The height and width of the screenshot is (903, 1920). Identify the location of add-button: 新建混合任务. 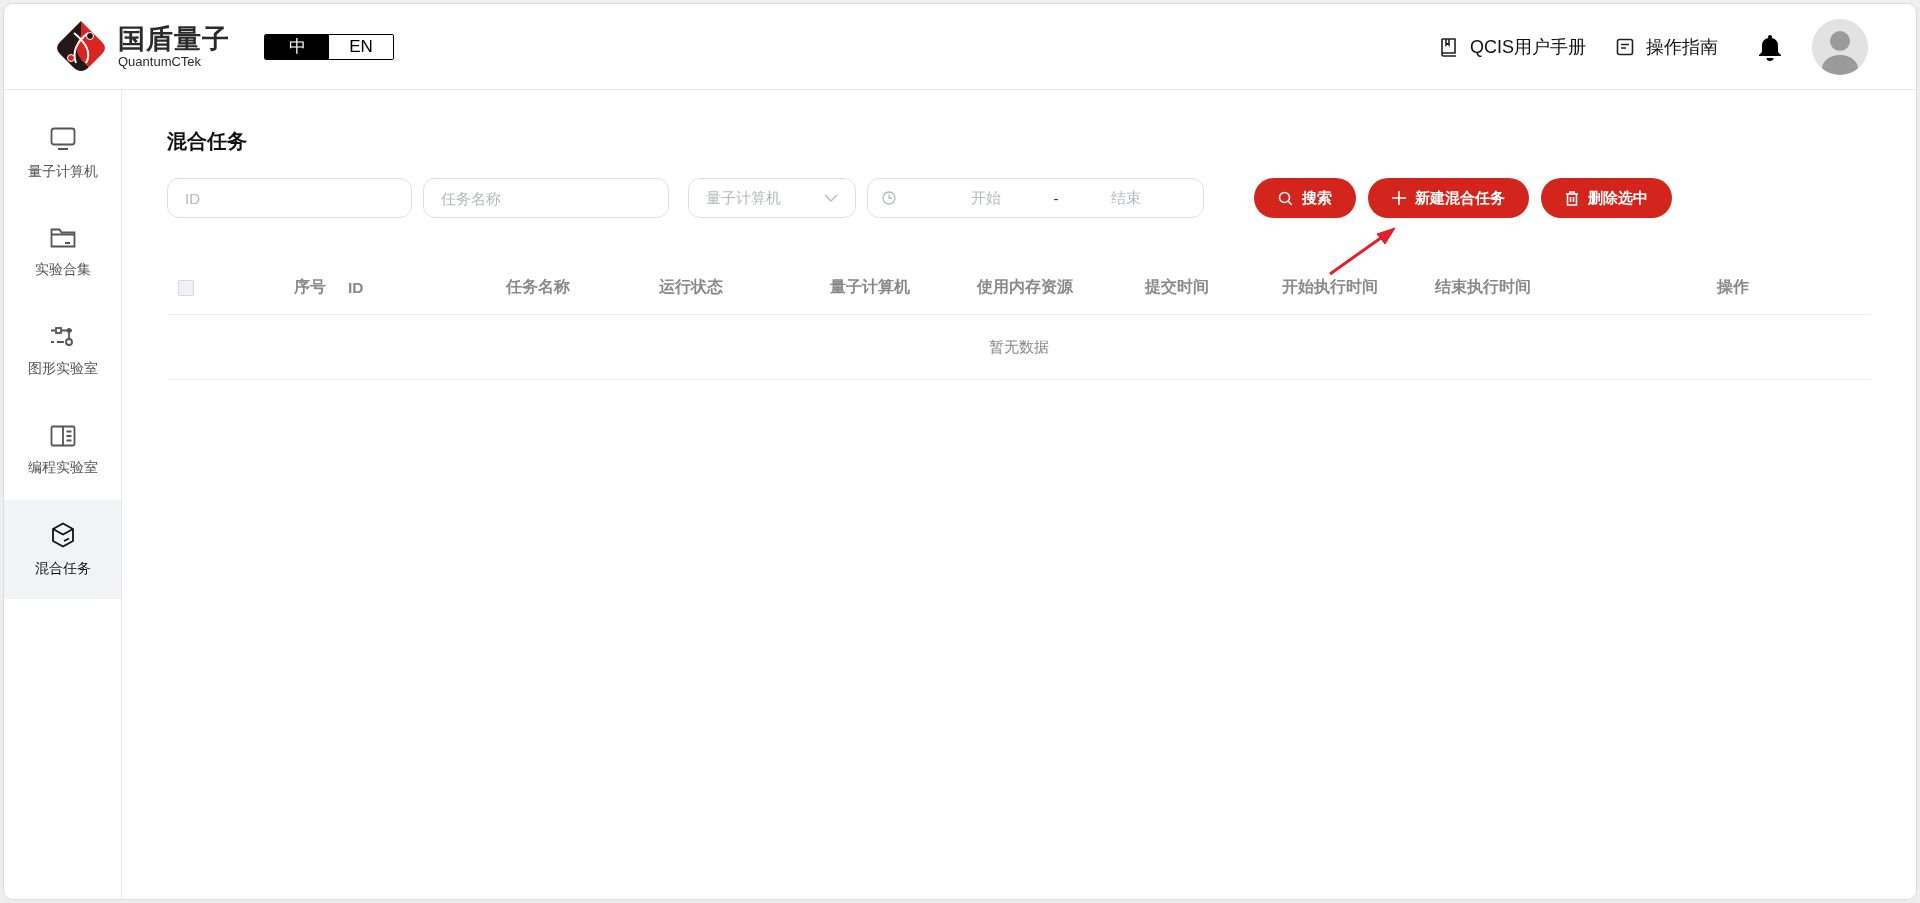
(1448, 198).